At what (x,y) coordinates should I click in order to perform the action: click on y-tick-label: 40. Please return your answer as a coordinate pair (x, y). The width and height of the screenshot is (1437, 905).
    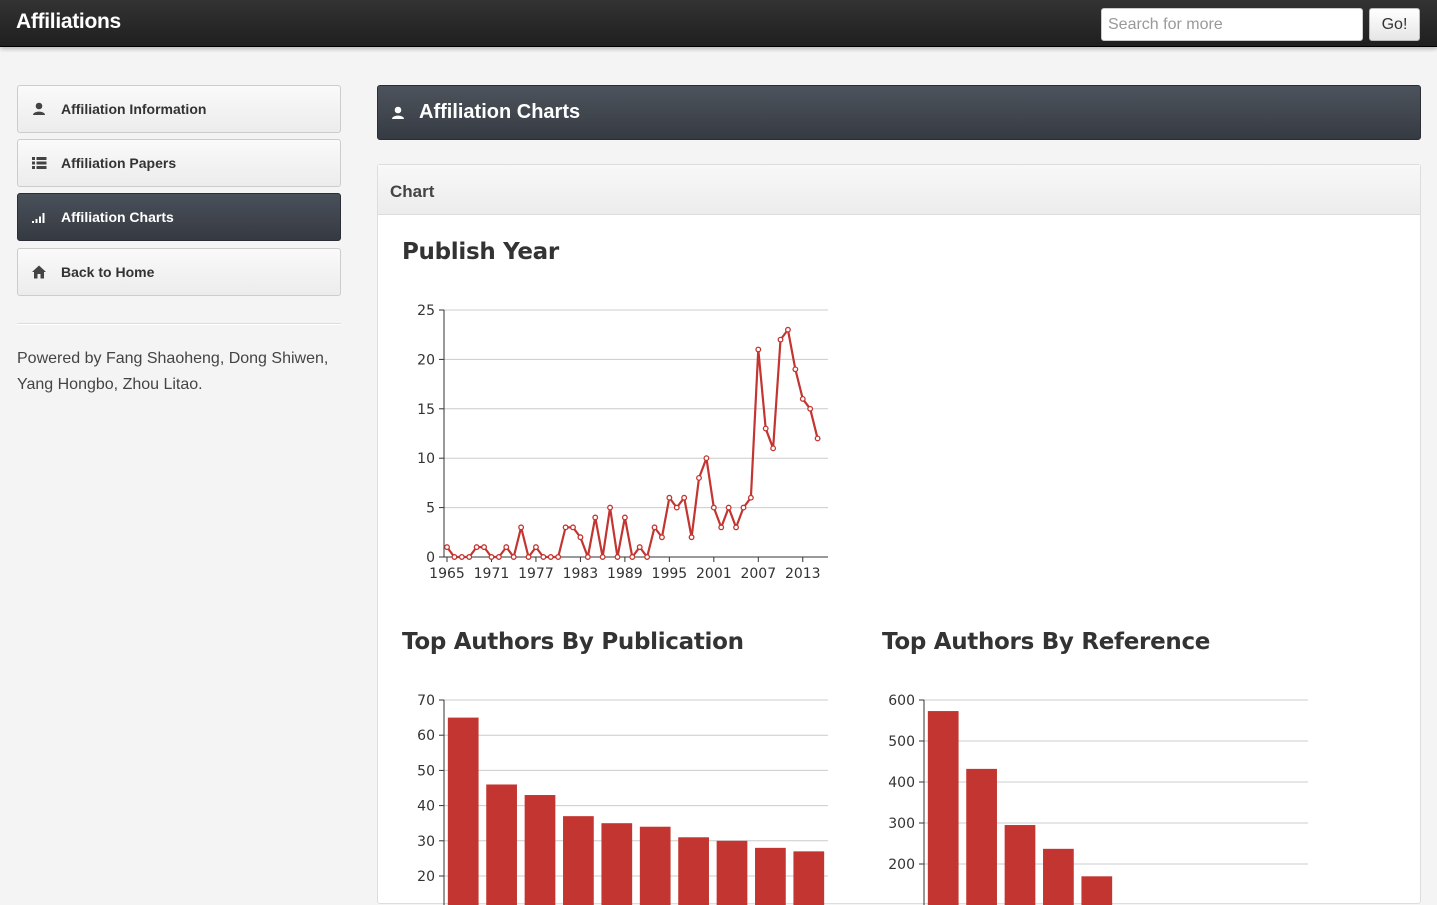
    Looking at the image, I should click on (426, 807).